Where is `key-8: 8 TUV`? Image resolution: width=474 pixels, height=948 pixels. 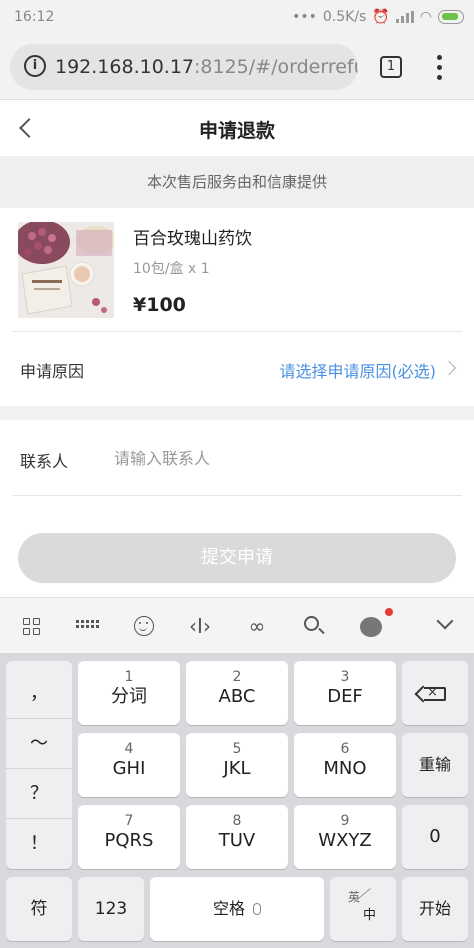
key-8: 8 TUV is located at coordinates (237, 837).